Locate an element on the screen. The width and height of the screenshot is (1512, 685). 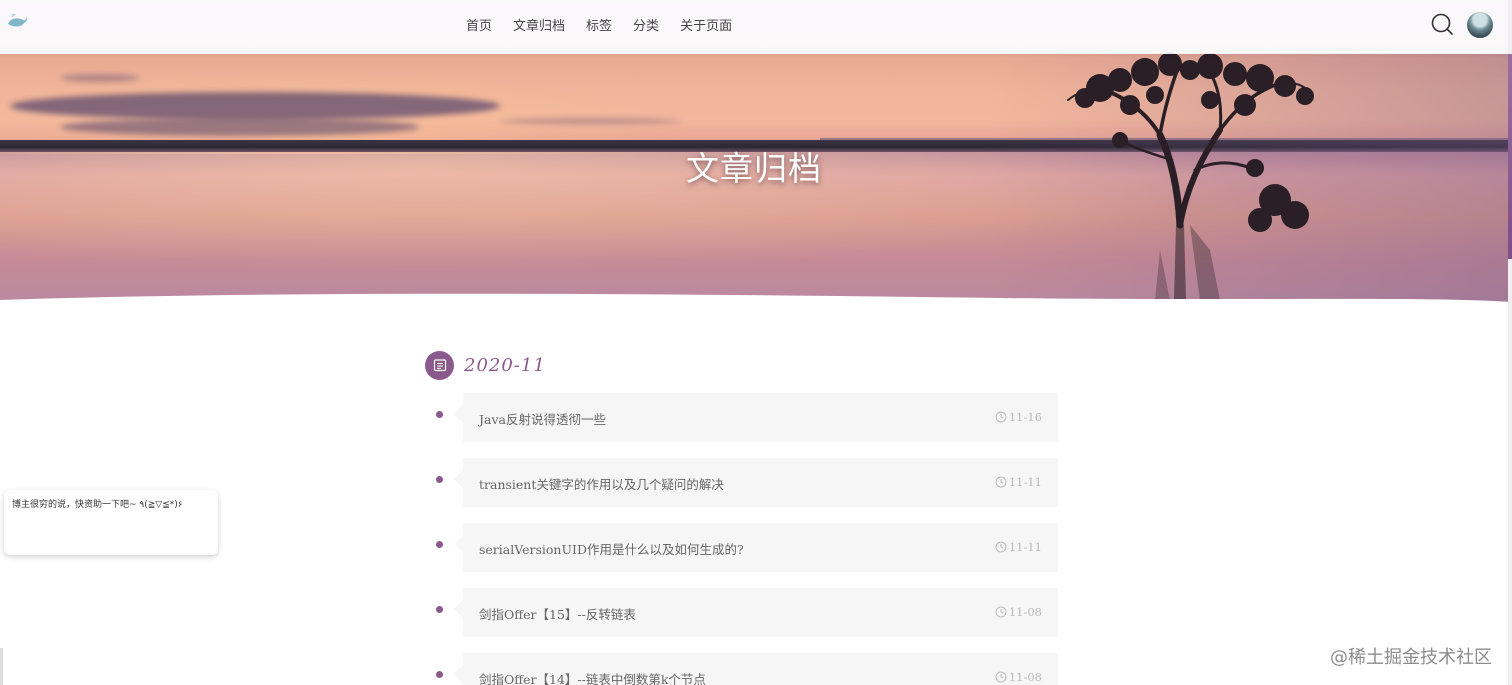
post-title: transient关键字的作用以及几个疑问的解决 is located at coordinates (601, 483).